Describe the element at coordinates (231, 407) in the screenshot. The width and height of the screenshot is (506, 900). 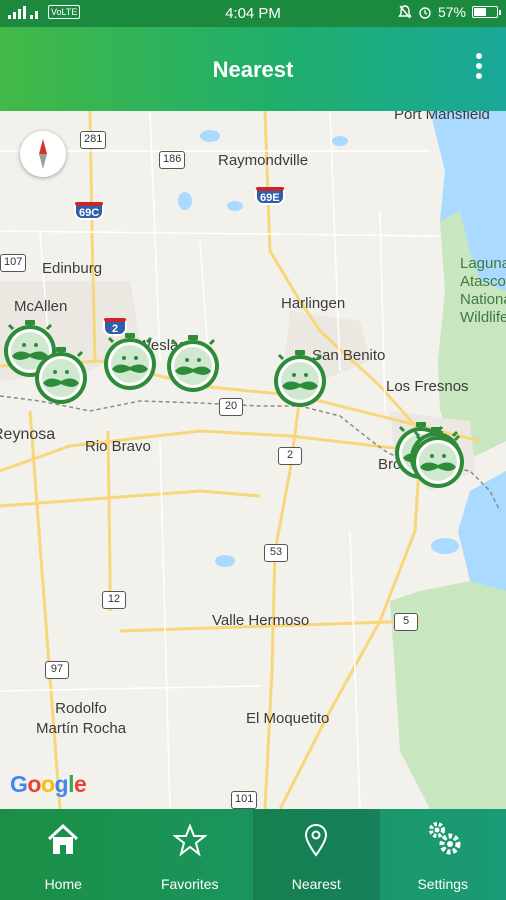
I see `shield-20: 20` at that location.